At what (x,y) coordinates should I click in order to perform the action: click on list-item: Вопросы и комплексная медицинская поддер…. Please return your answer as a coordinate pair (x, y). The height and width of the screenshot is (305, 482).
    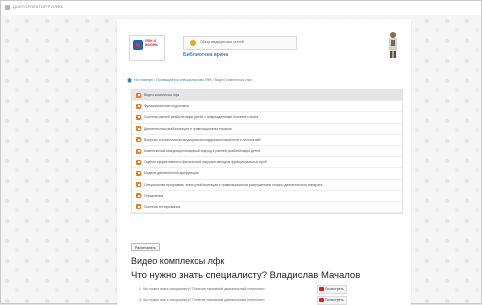
    Looking at the image, I should click on (267, 140).